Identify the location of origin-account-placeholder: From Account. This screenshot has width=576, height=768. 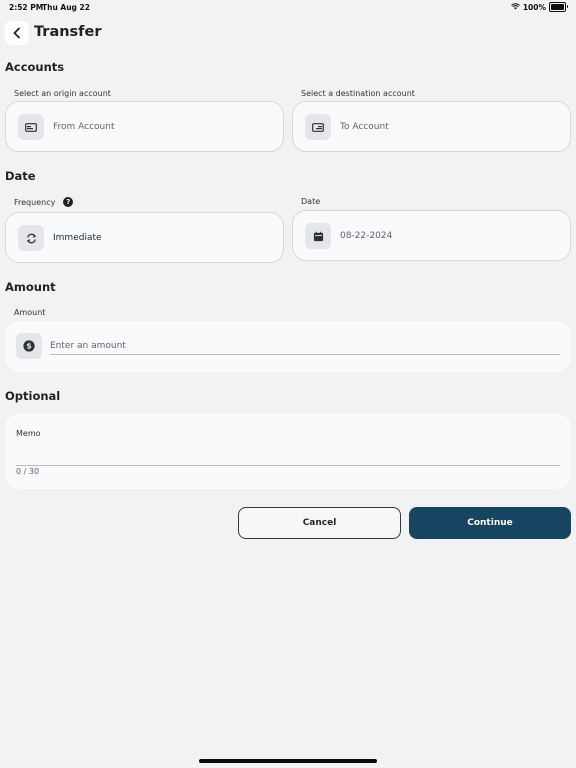
(84, 127).